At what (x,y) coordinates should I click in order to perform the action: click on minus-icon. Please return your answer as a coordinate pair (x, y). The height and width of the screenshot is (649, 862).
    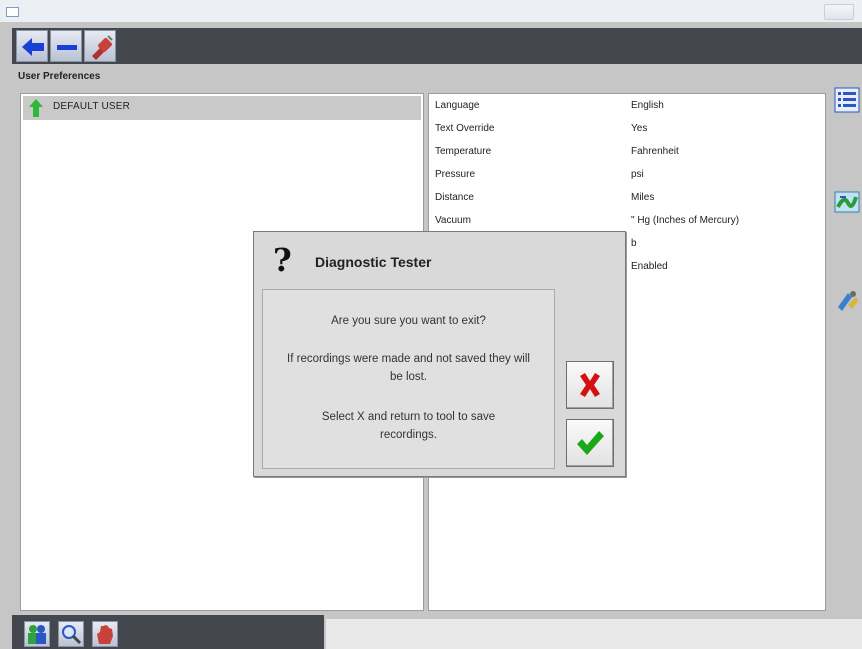
    Looking at the image, I should click on (67, 47).